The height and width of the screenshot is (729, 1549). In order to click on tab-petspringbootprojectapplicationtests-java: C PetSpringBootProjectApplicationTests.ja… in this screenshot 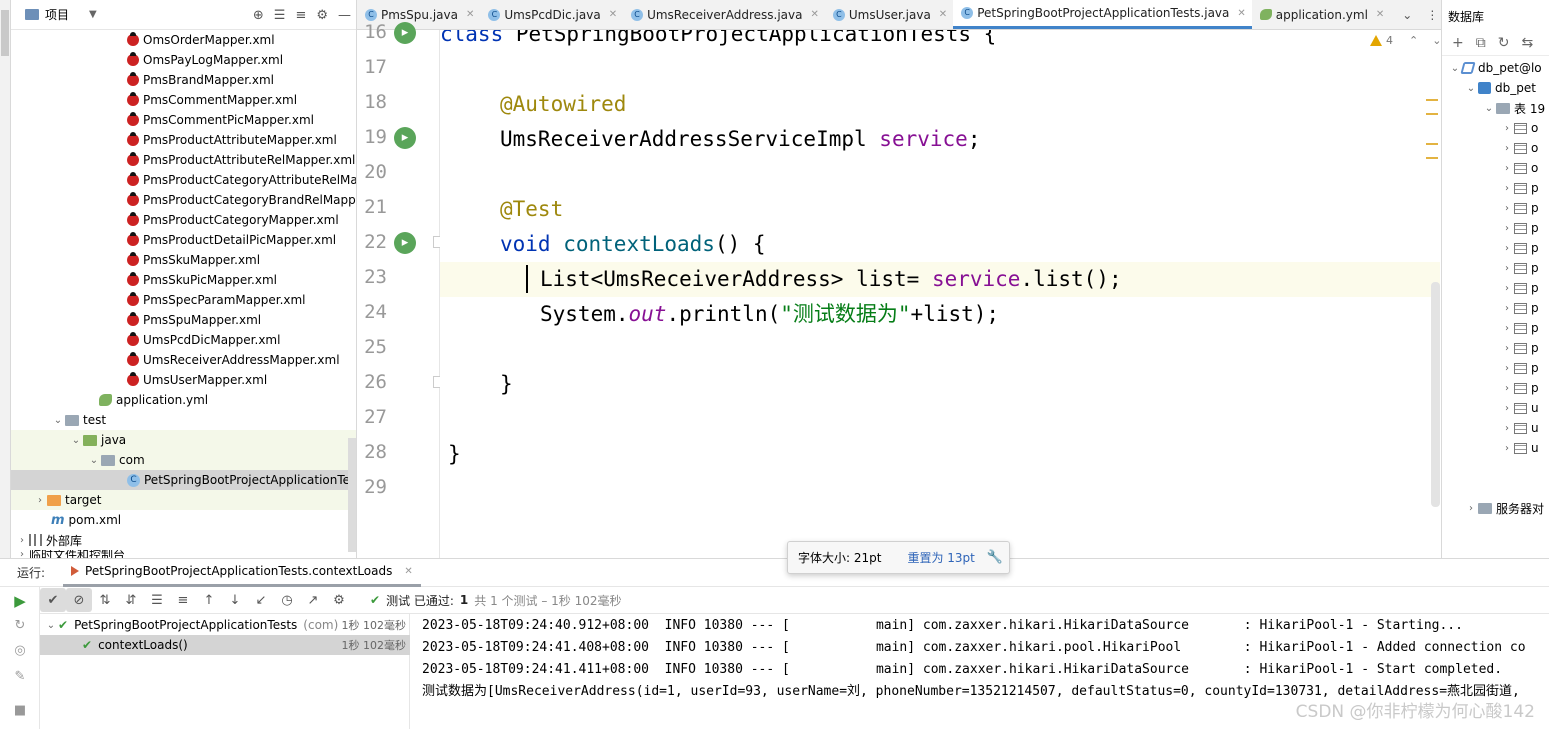, I will do `click(1102, 14)`.